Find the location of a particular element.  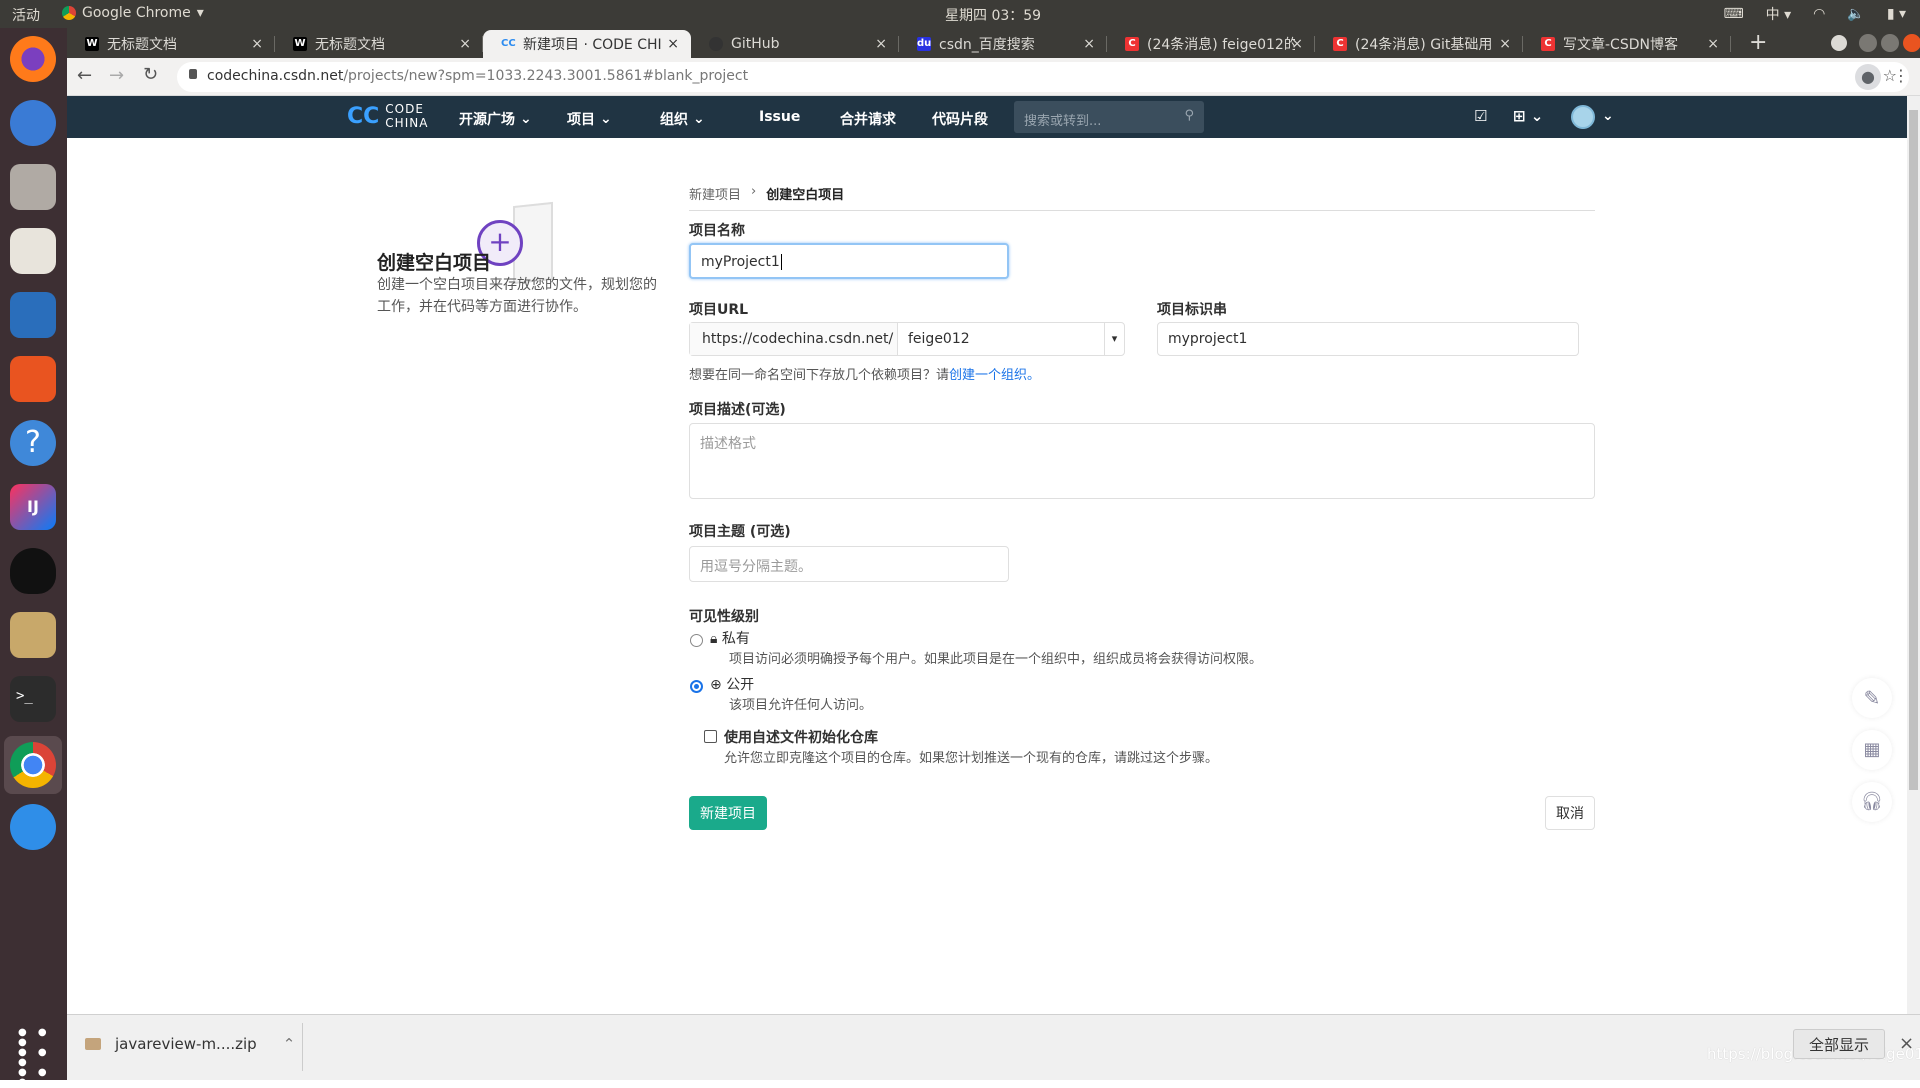

maximize-button is located at coordinates (1890, 43).